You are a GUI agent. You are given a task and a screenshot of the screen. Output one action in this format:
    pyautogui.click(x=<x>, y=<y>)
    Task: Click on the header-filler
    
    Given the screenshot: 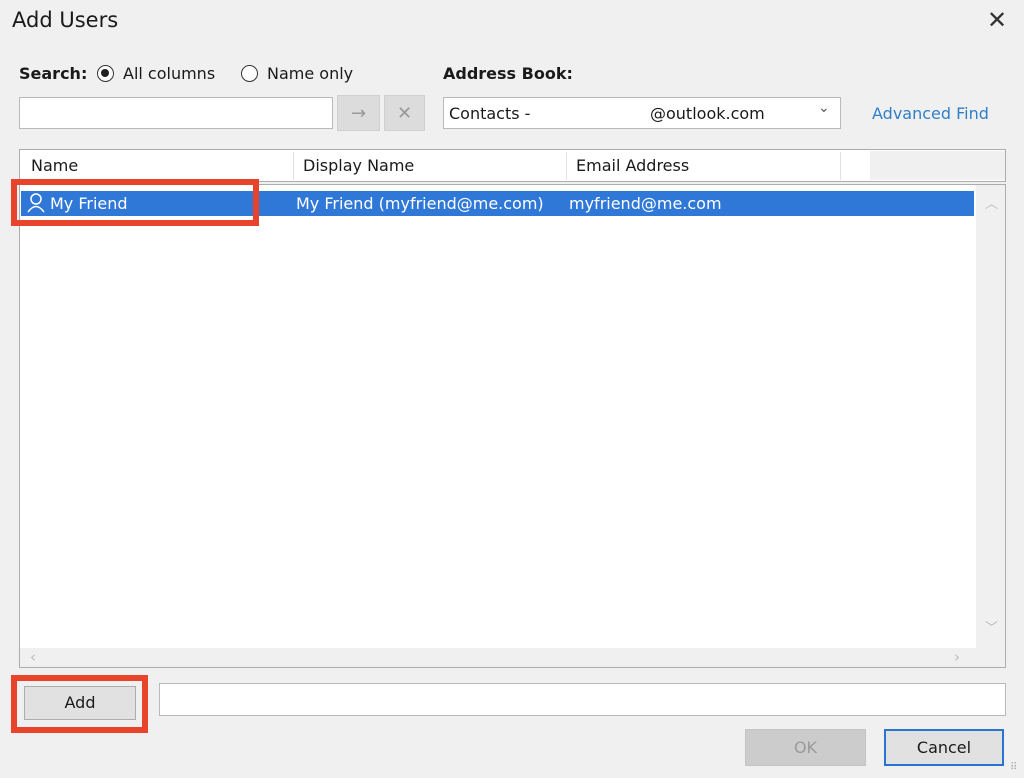 What is the action you would take?
    pyautogui.click(x=937, y=165)
    